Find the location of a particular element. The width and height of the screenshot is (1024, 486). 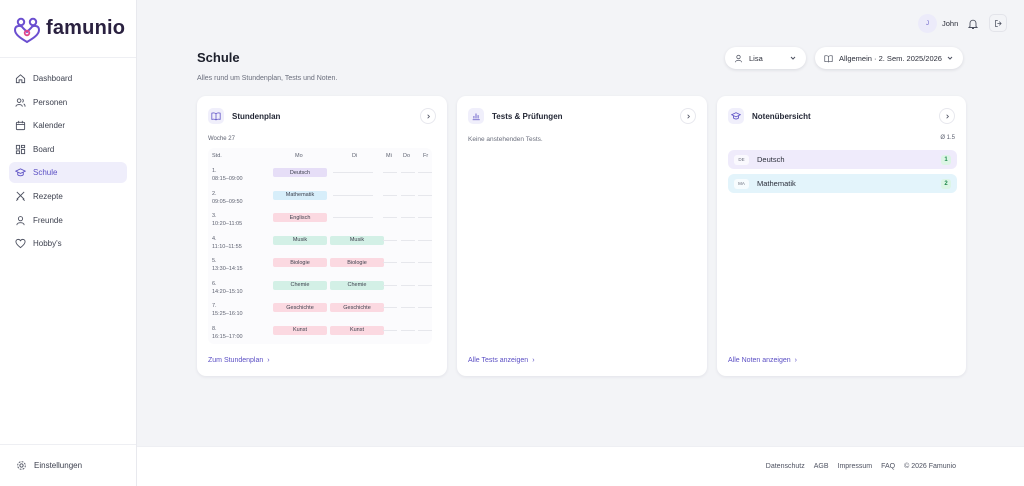

term-select-value: Allgemein · 2. Sem. 2025/2026 is located at coordinates (890, 58).